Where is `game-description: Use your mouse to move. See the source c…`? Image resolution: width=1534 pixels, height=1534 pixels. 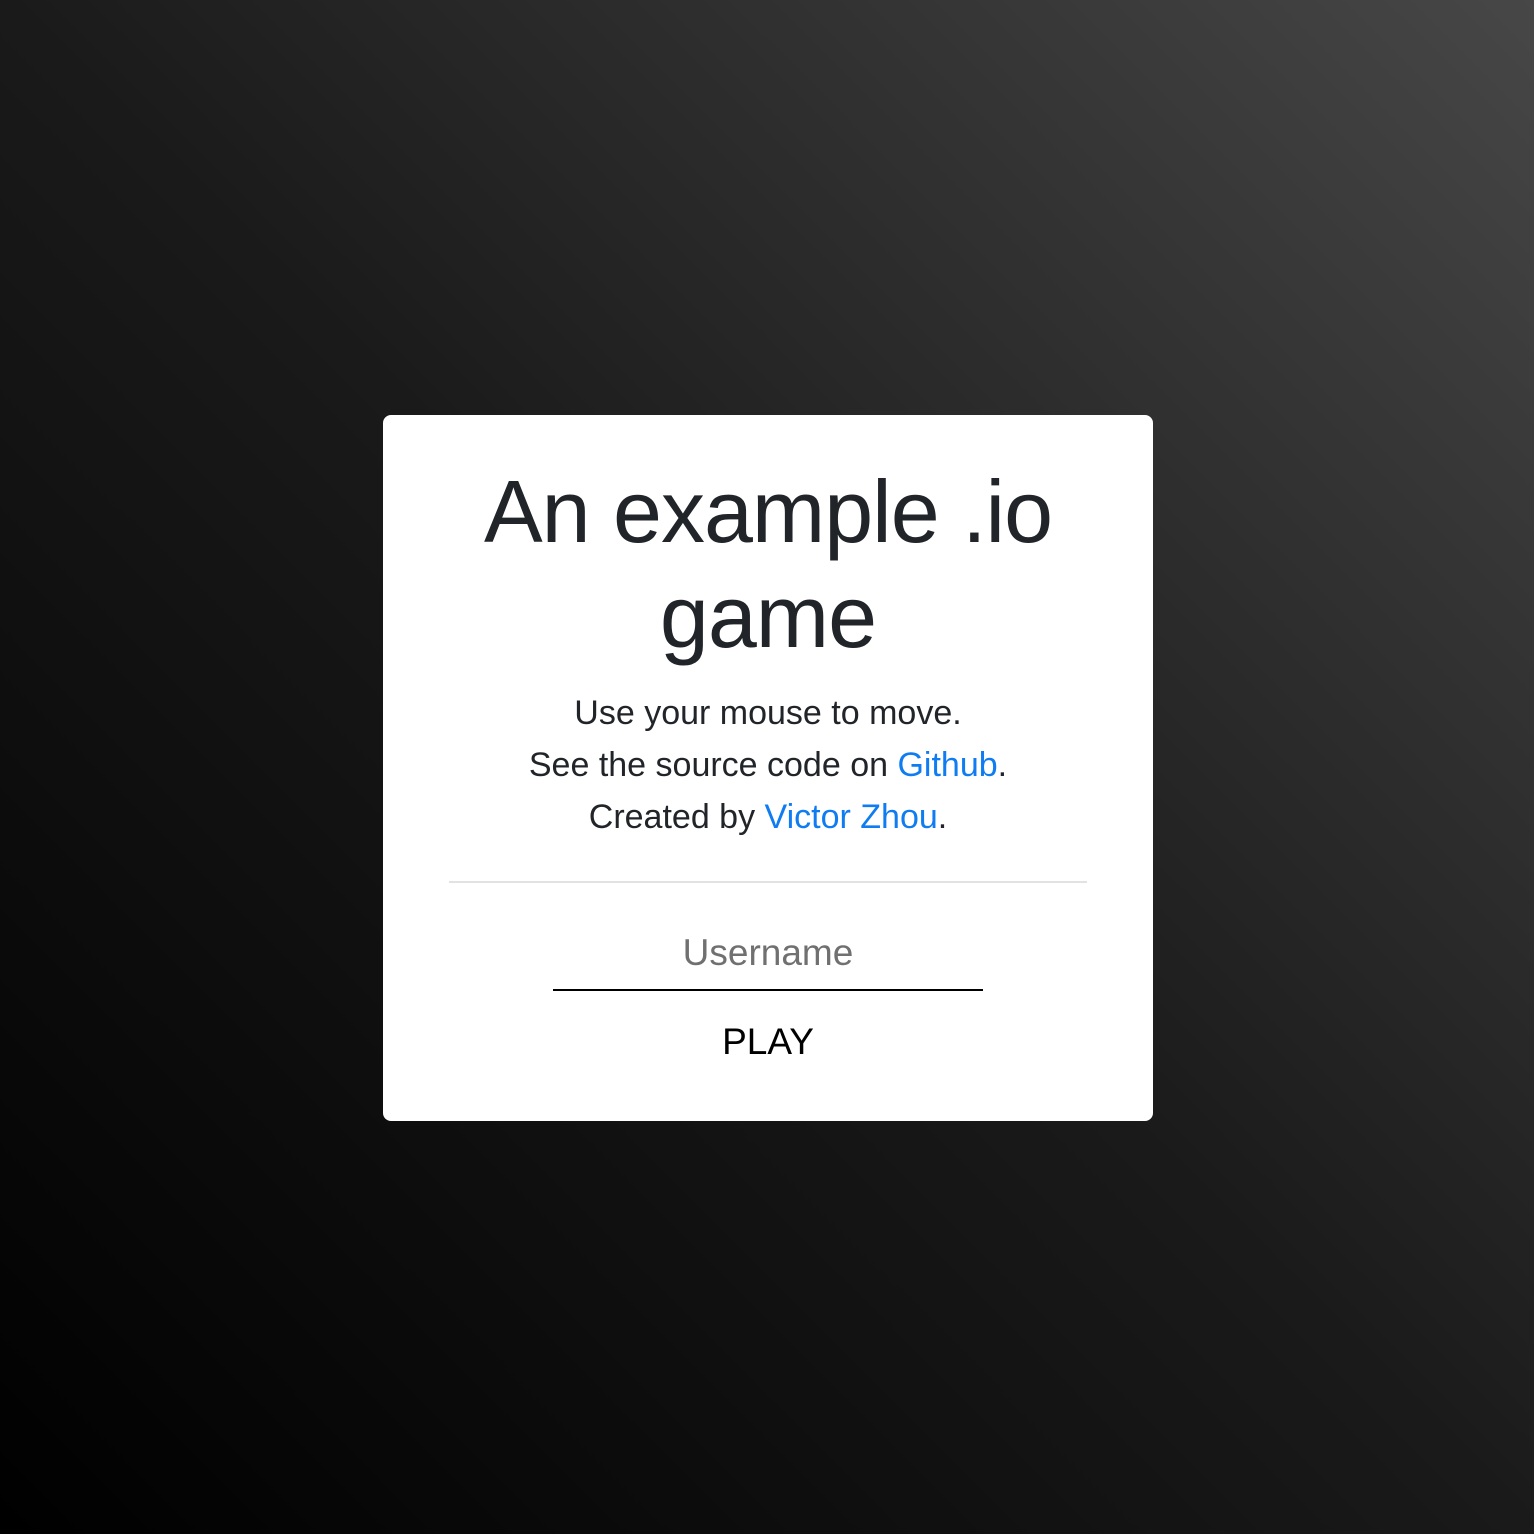
game-description: Use your mouse to move. See the source c… is located at coordinates (768, 765).